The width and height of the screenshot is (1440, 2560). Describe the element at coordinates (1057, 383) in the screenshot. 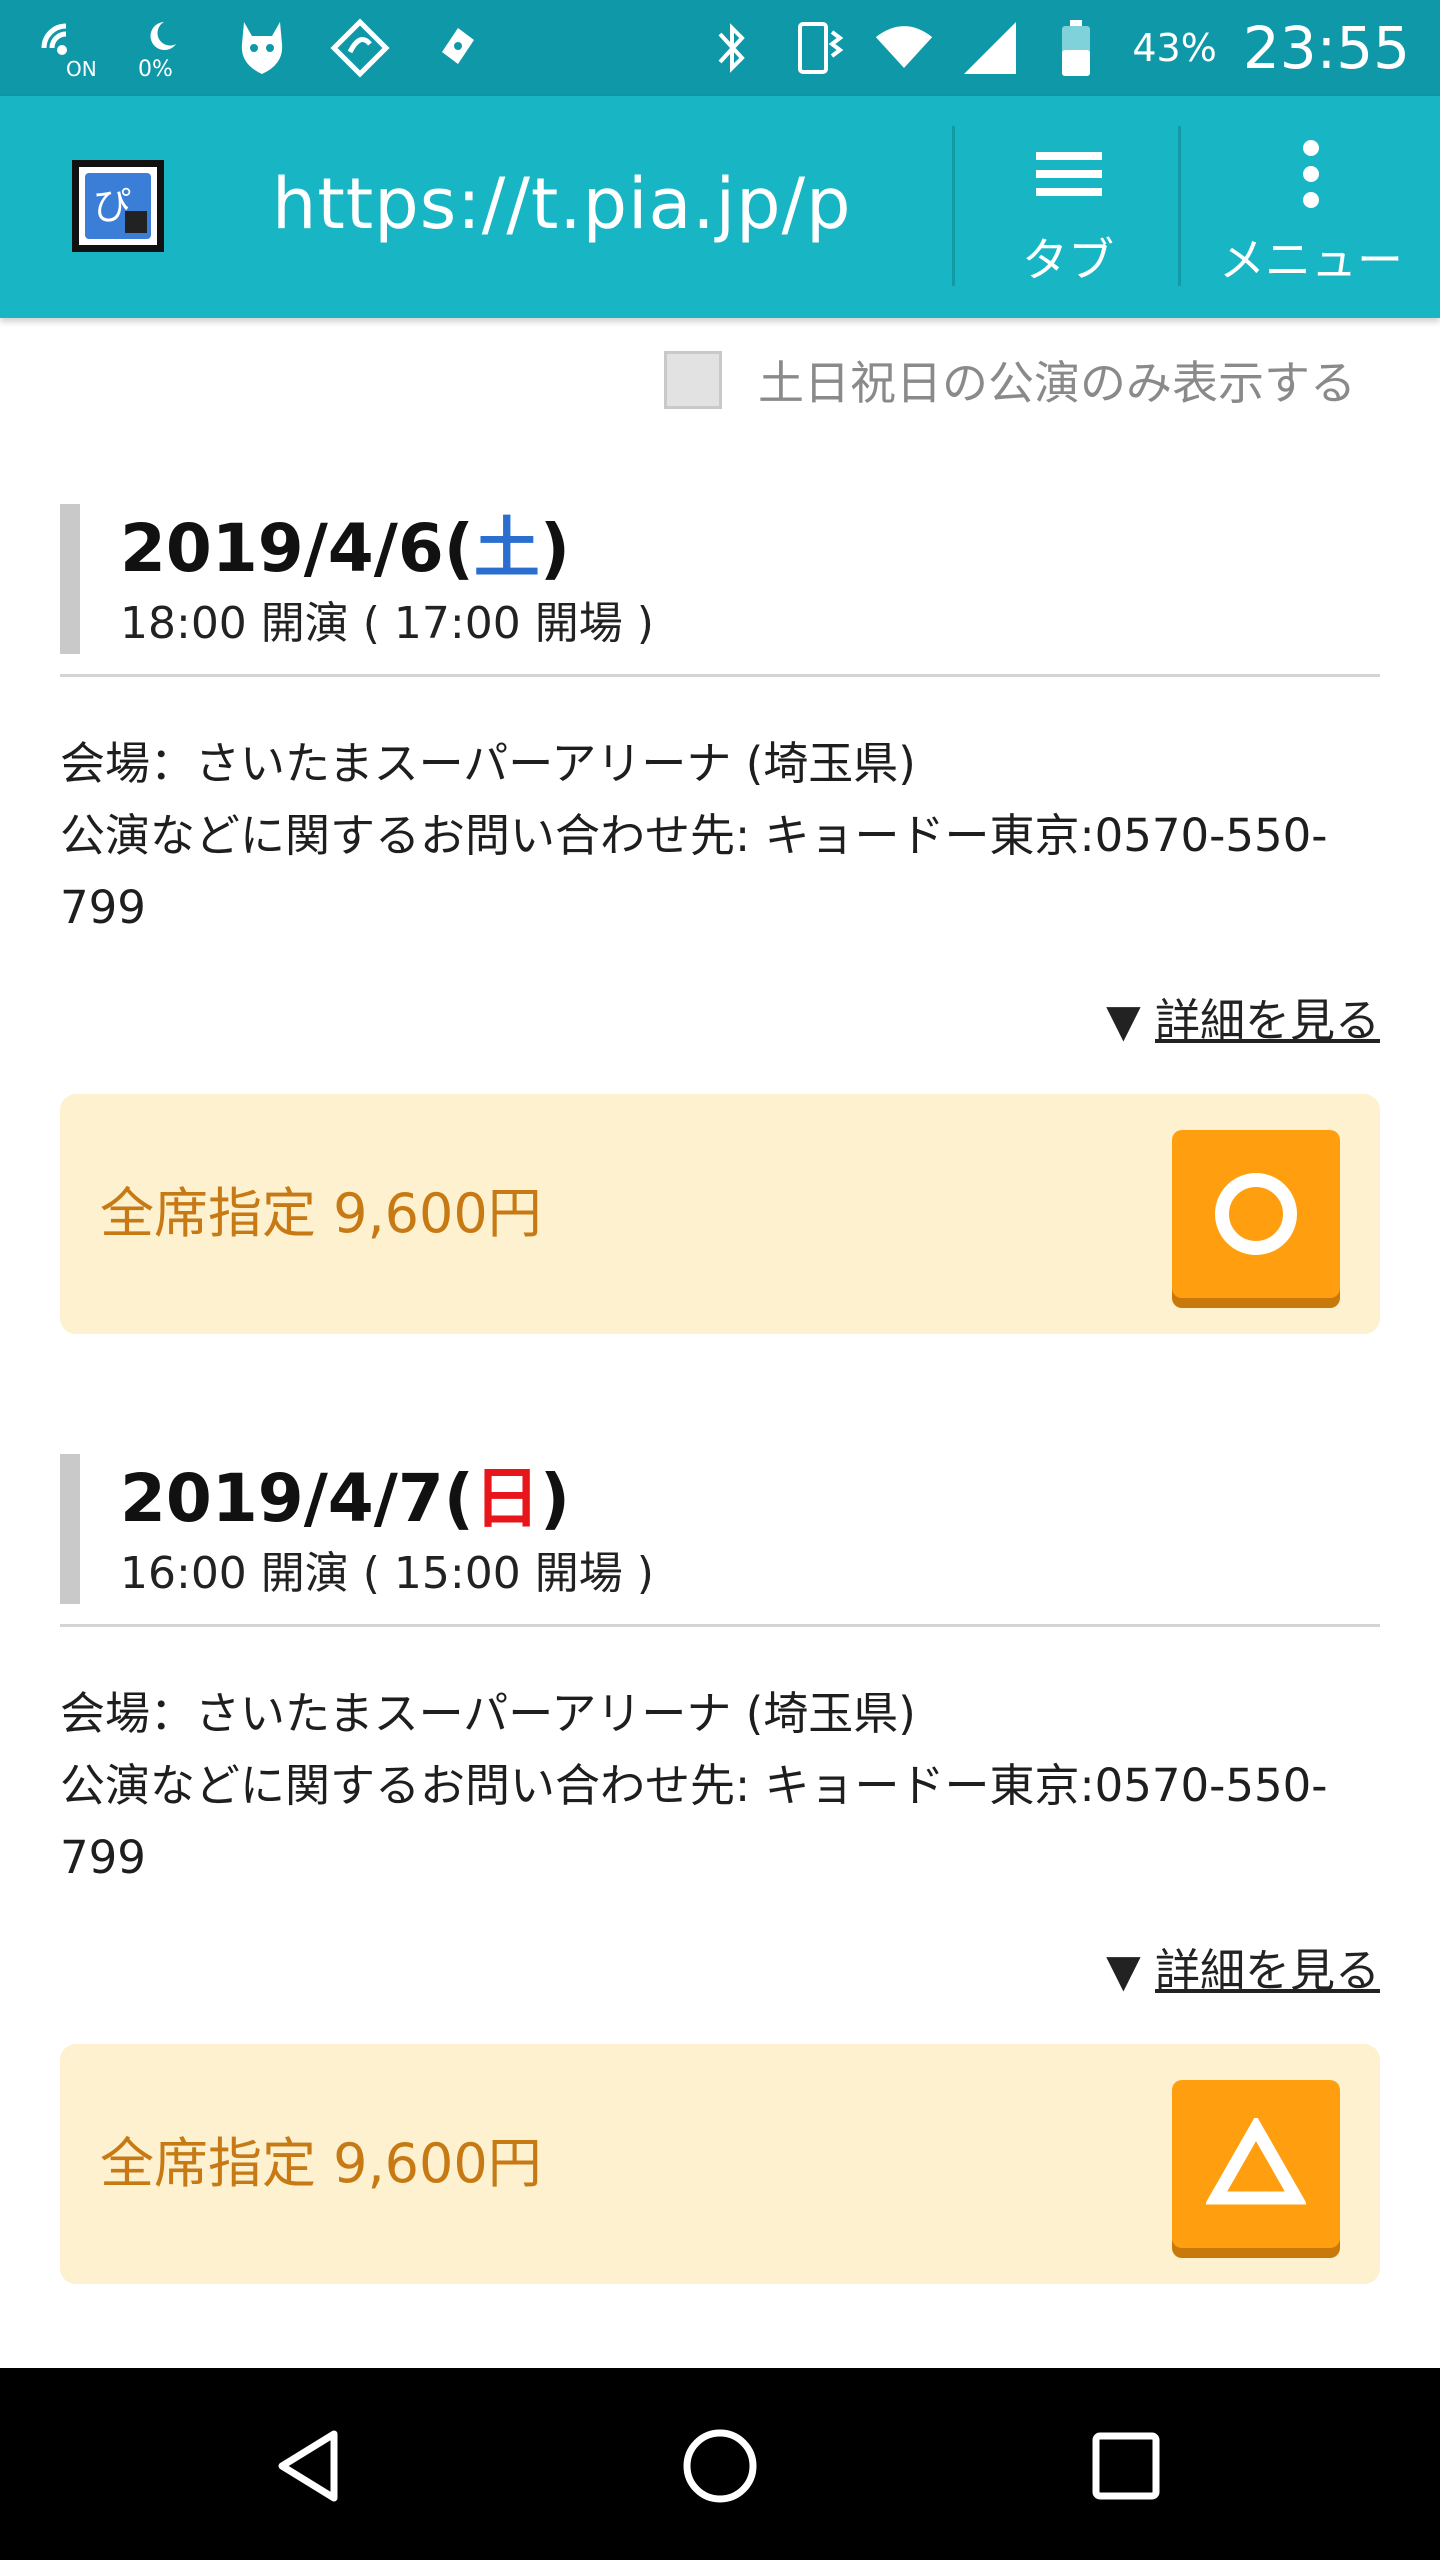

I see `weekend-filter-label: 土日祝日の公演のみ表示する` at that location.